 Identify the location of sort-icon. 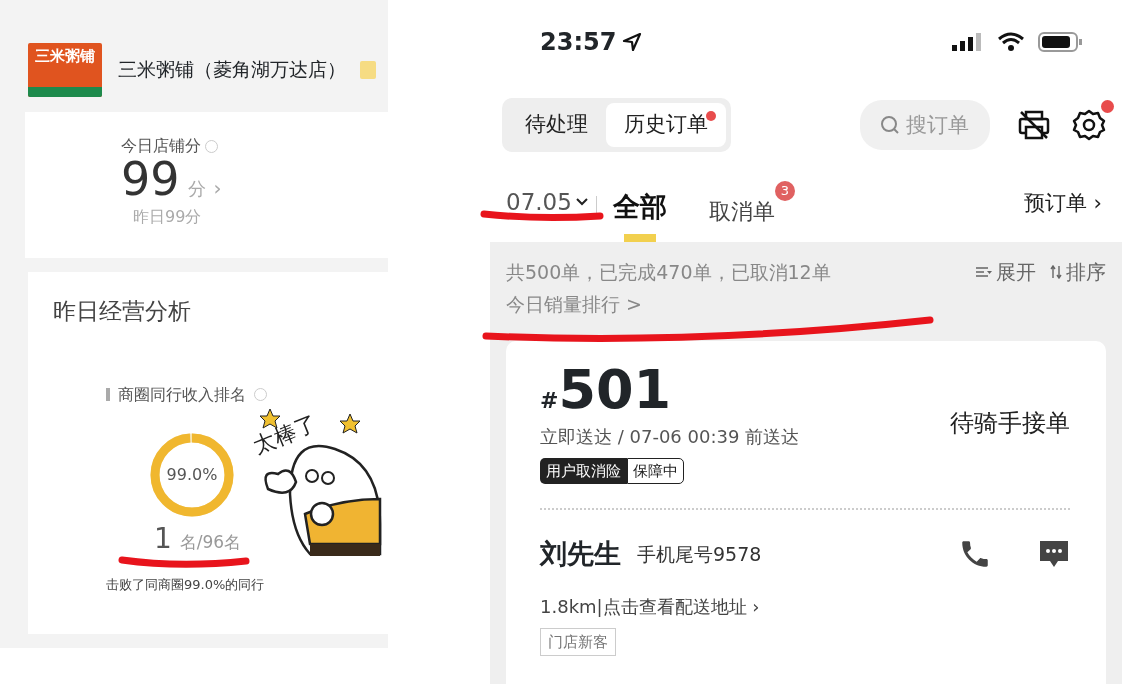
(1056, 271).